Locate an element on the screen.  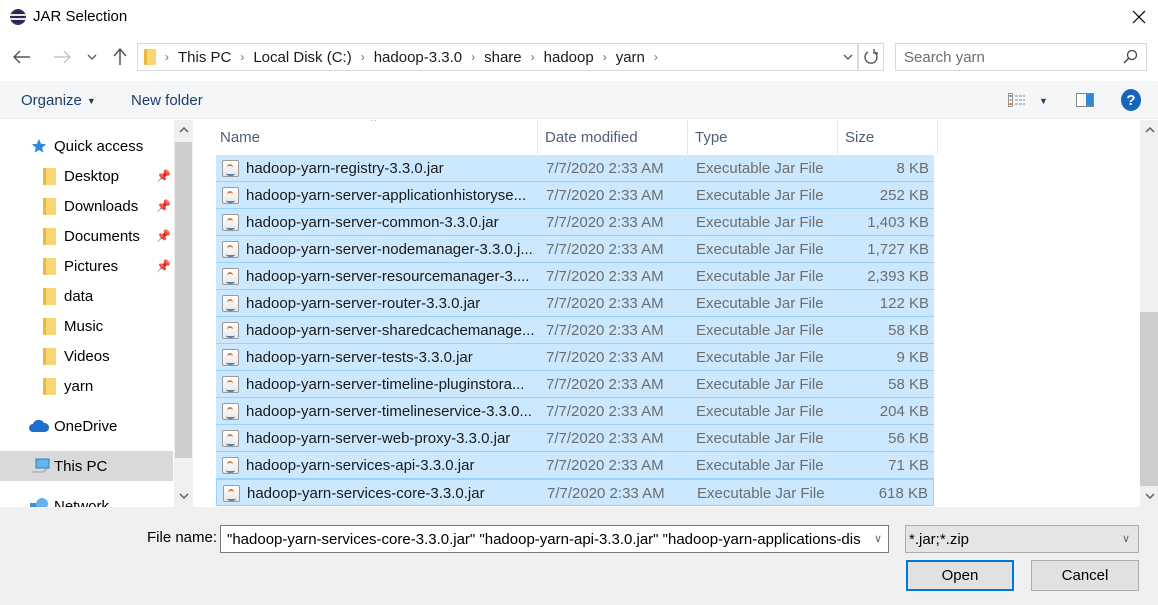
sidebar-label: Videos is located at coordinates (87, 356).